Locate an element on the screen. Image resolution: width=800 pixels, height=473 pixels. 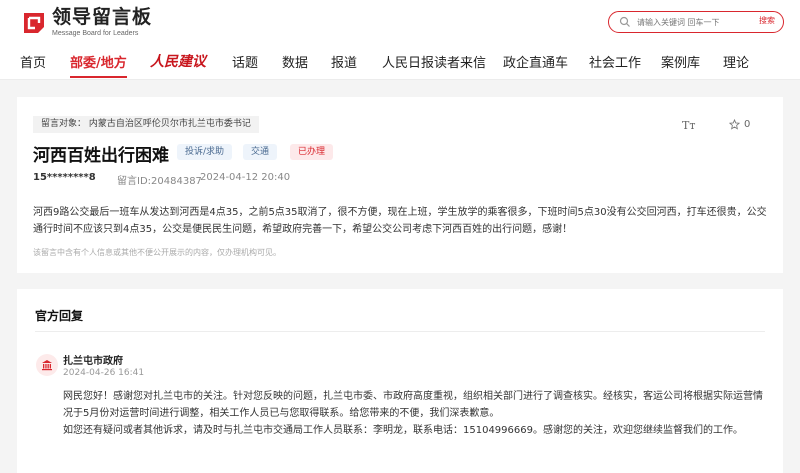
search-box: 搜索 is located at coordinates (696, 22).